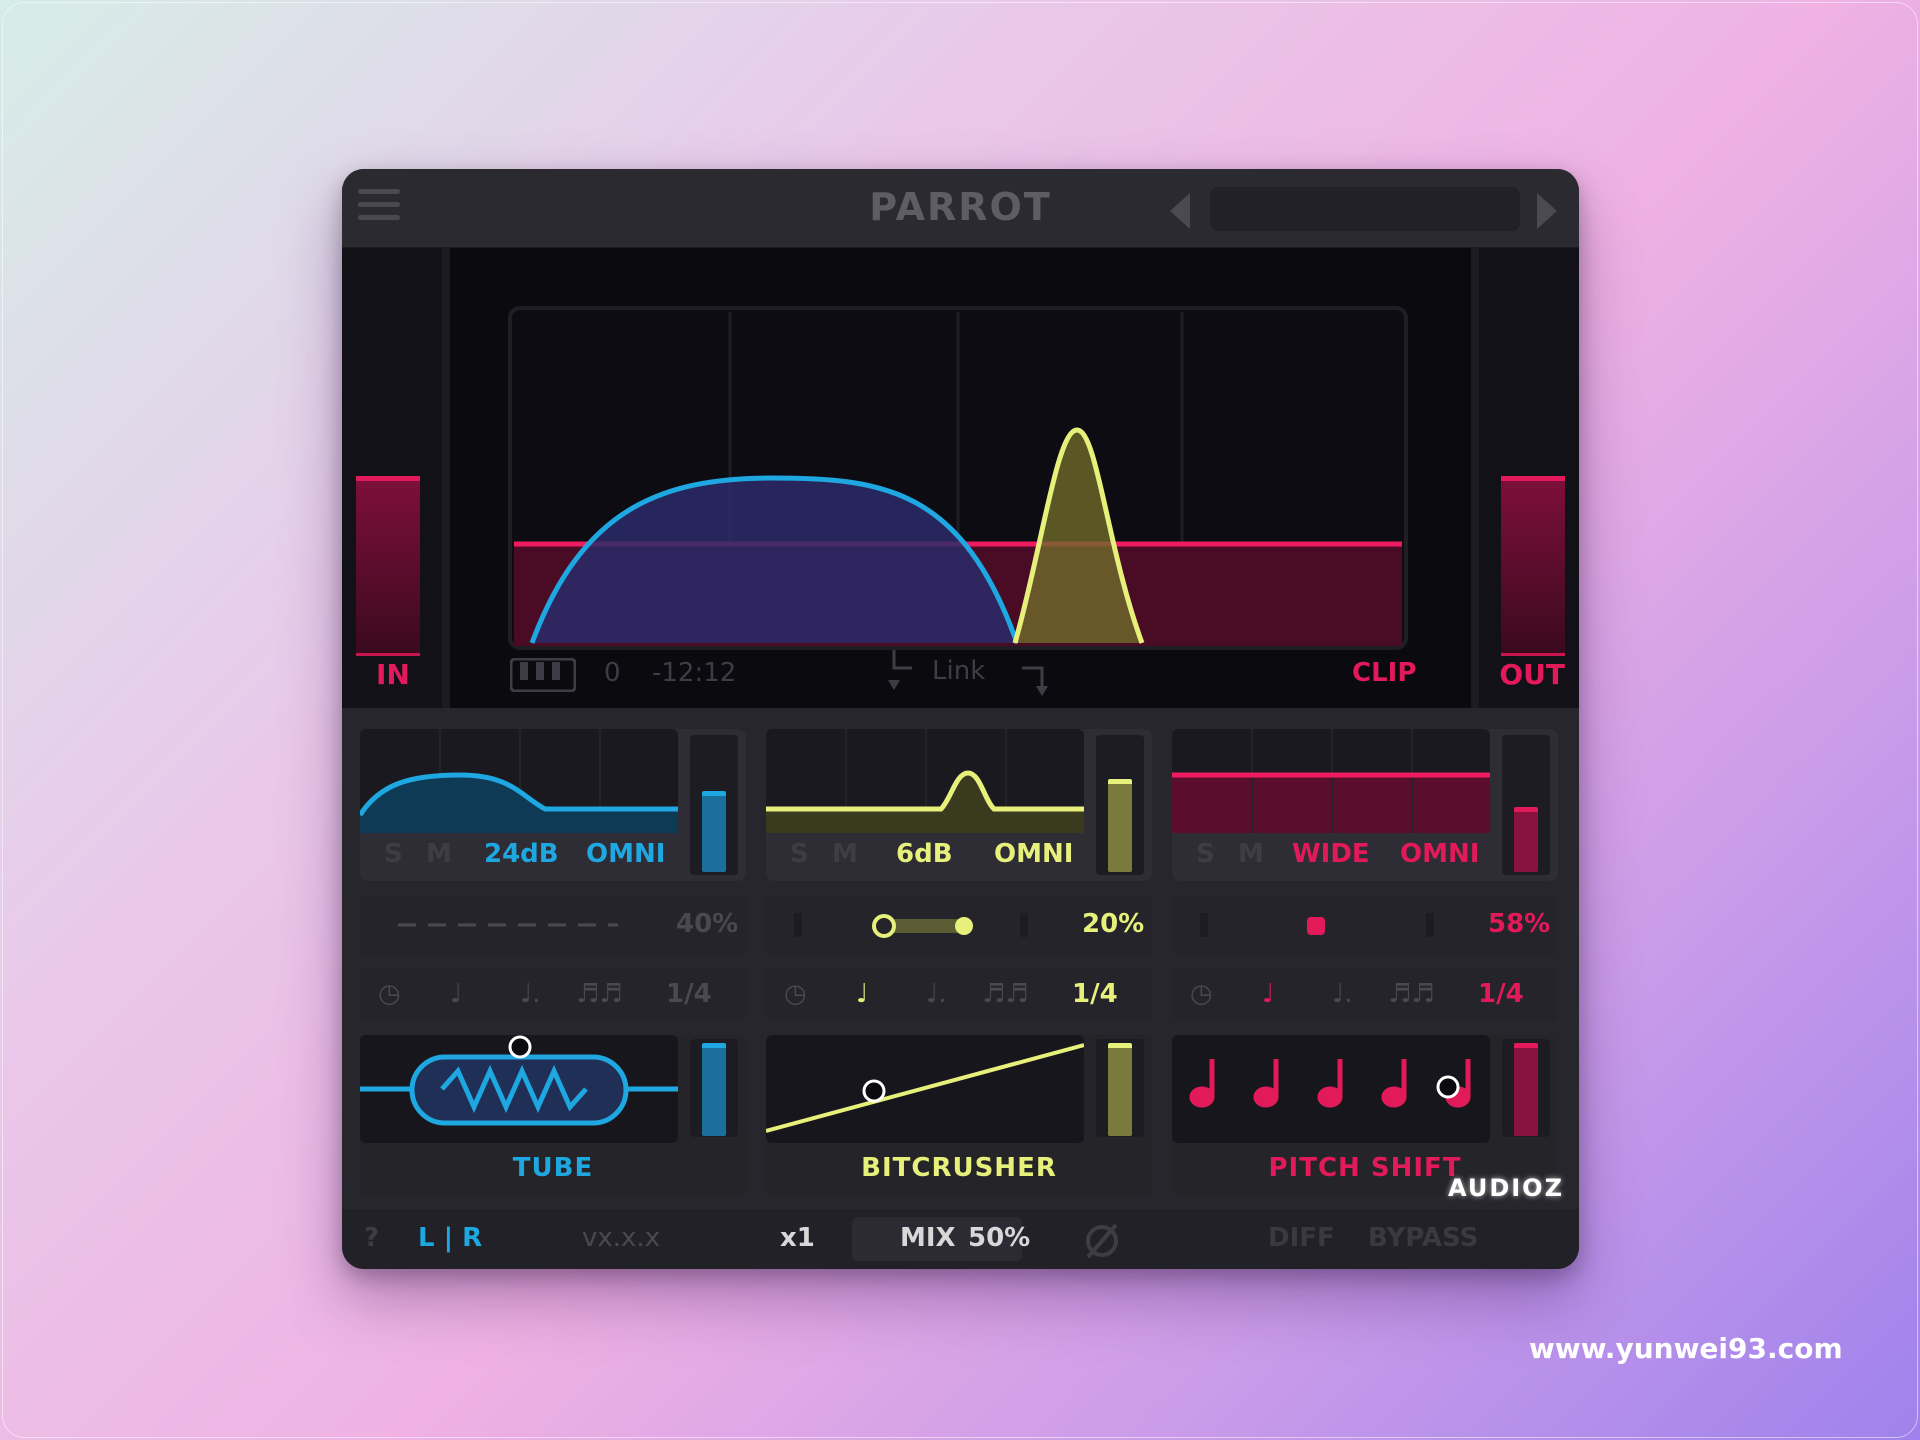 This screenshot has height=1440, width=1920. I want to click on module-3-amount-slider: 58%, so click(1365, 925).